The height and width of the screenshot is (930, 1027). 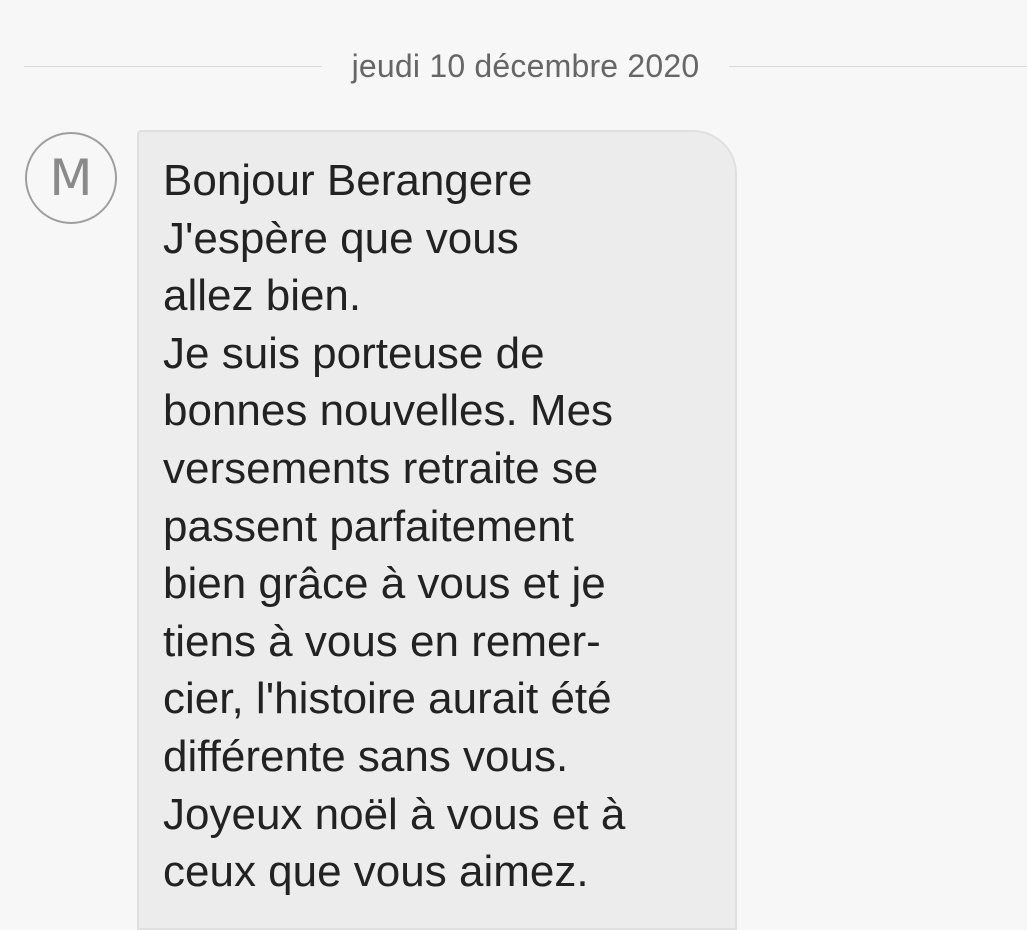 I want to click on message-line: différente sans vous., so click(x=366, y=756).